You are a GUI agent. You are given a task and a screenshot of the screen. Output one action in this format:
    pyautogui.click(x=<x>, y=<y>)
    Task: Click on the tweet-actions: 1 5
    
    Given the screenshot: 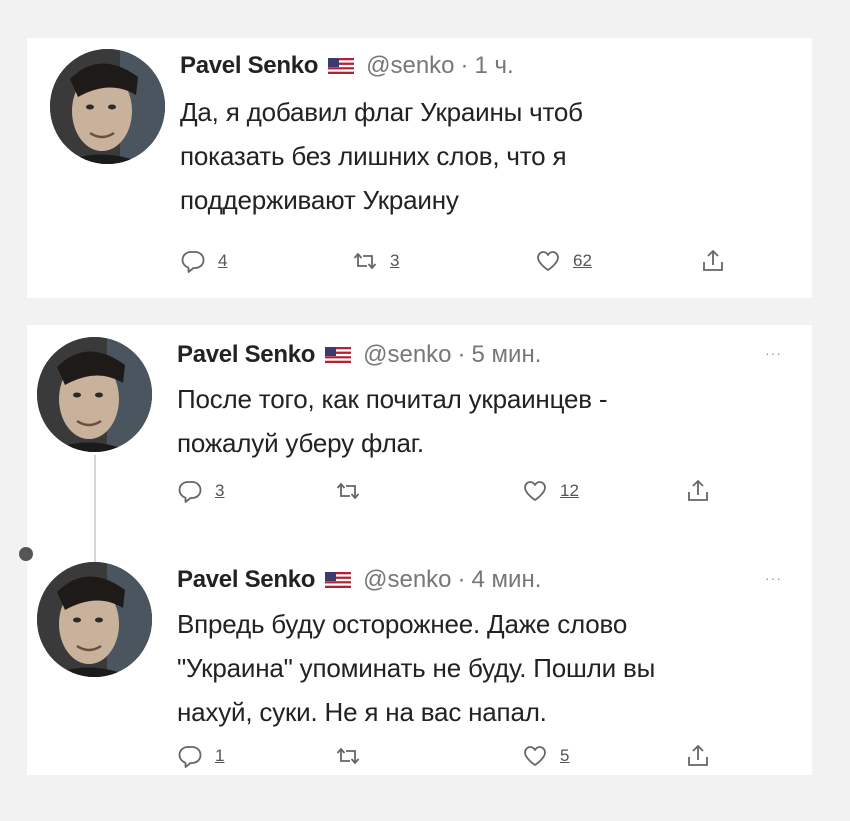 What is the action you would take?
    pyautogui.click(x=457, y=758)
    